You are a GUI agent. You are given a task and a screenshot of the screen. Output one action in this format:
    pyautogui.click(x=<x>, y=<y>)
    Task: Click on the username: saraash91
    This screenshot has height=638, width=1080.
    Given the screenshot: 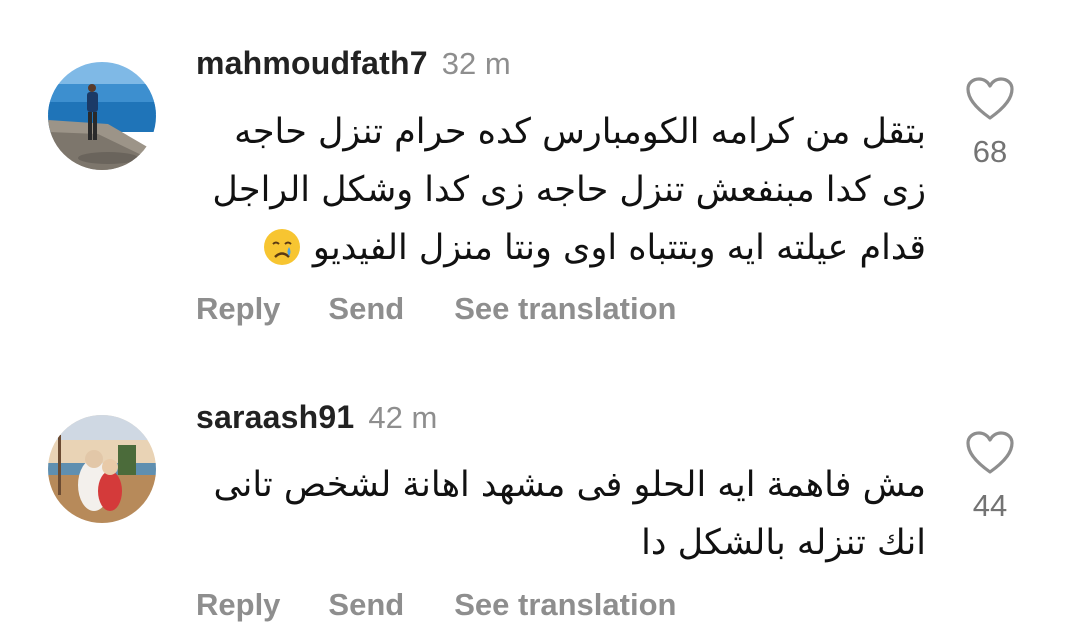 What is the action you would take?
    pyautogui.click(x=275, y=417)
    